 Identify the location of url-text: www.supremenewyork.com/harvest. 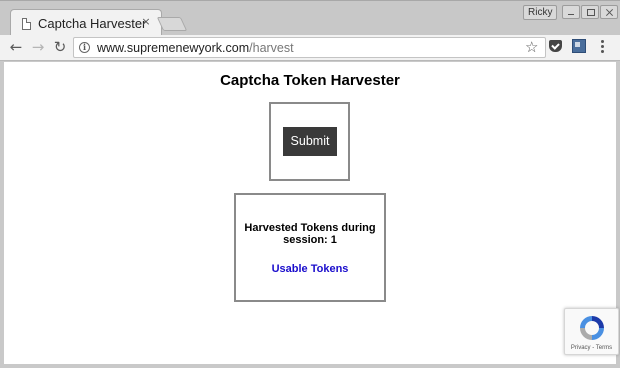
(195, 48).